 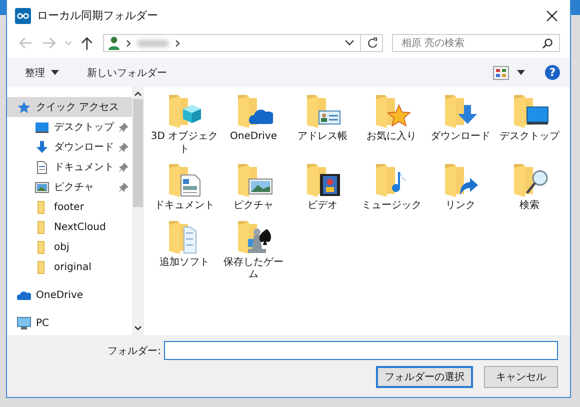 What do you see at coordinates (529, 206) in the screenshot?
I see `folder-label: 検索` at bounding box center [529, 206].